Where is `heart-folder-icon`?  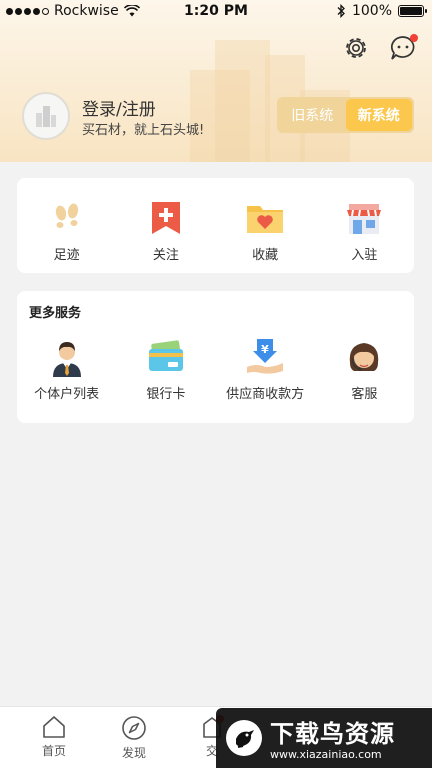 heart-folder-icon is located at coordinates (265, 219).